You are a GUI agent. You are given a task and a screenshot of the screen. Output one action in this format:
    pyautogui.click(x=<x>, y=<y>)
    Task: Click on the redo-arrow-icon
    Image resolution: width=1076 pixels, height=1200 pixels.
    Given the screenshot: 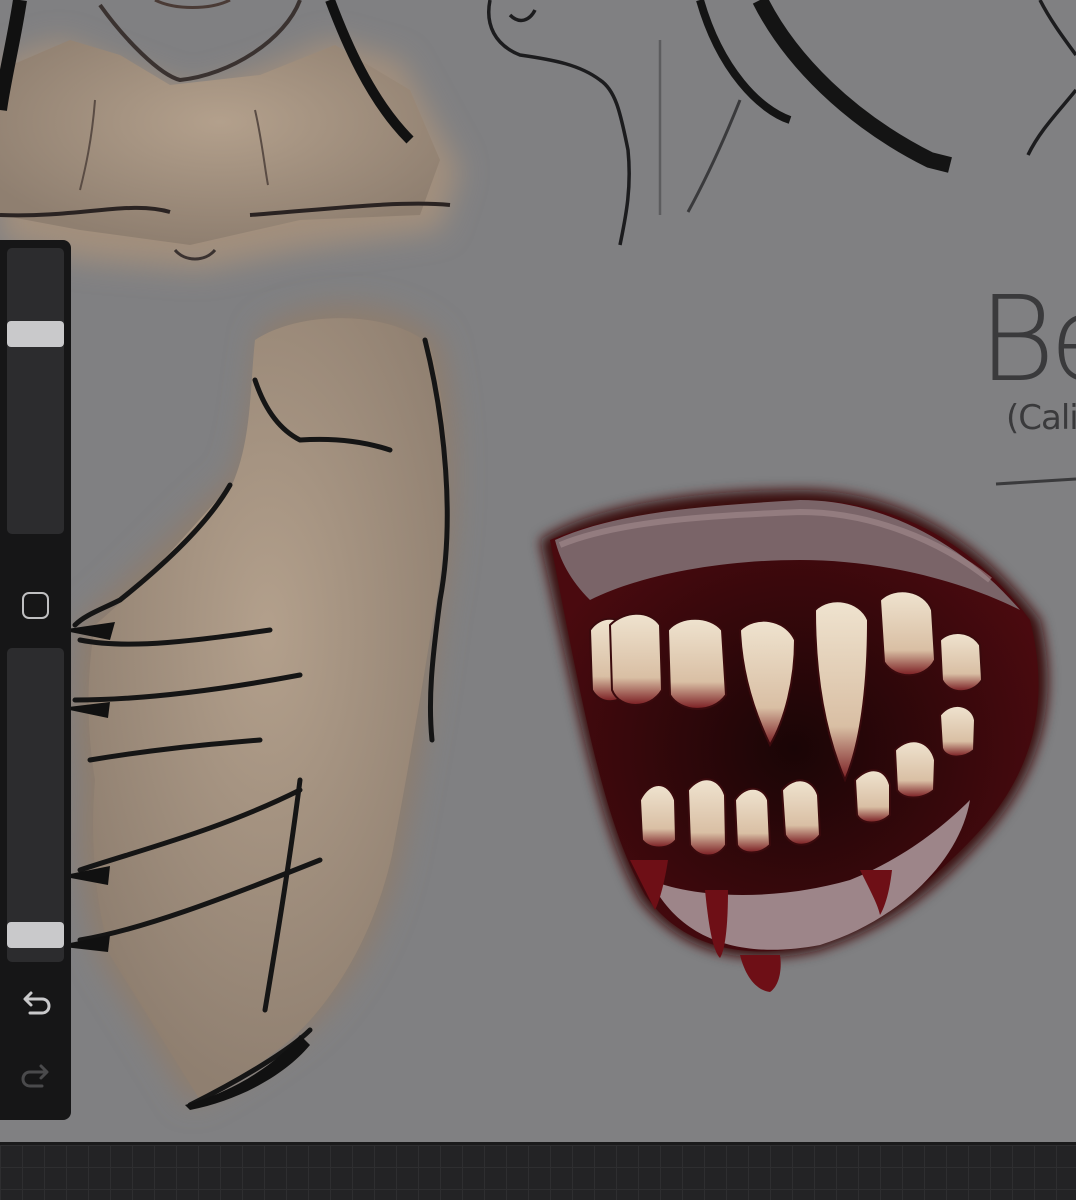 What is the action you would take?
    pyautogui.click(x=35, y=1076)
    